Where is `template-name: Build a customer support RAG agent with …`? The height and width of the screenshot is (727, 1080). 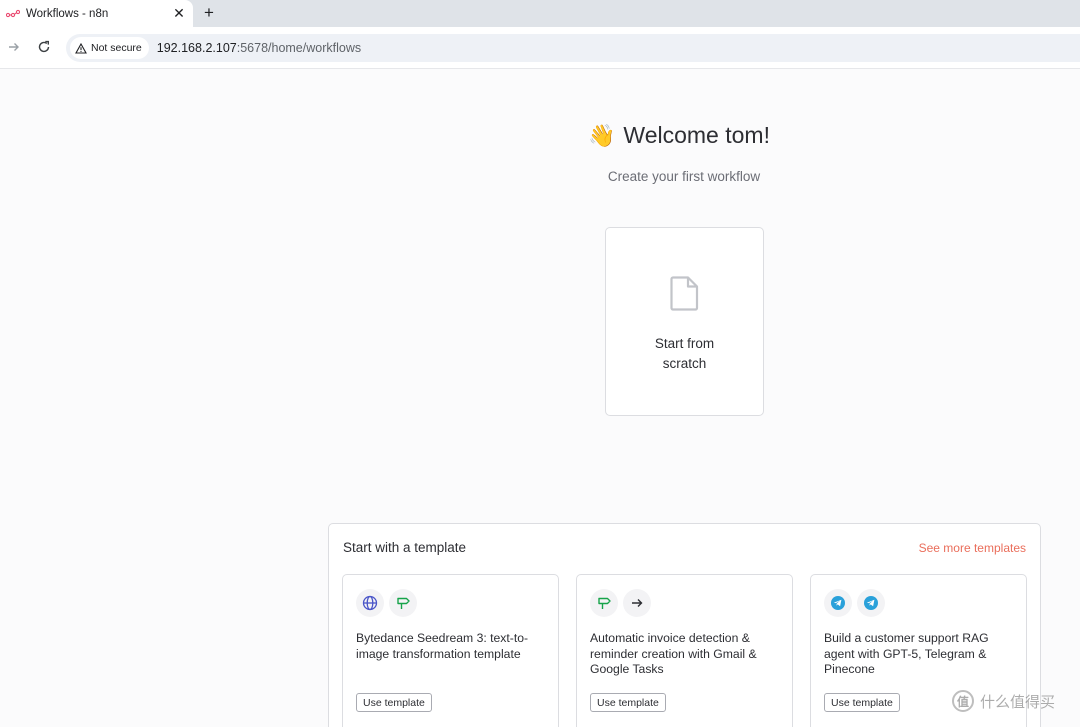 template-name: Build a customer support RAG agent with … is located at coordinates (906, 654).